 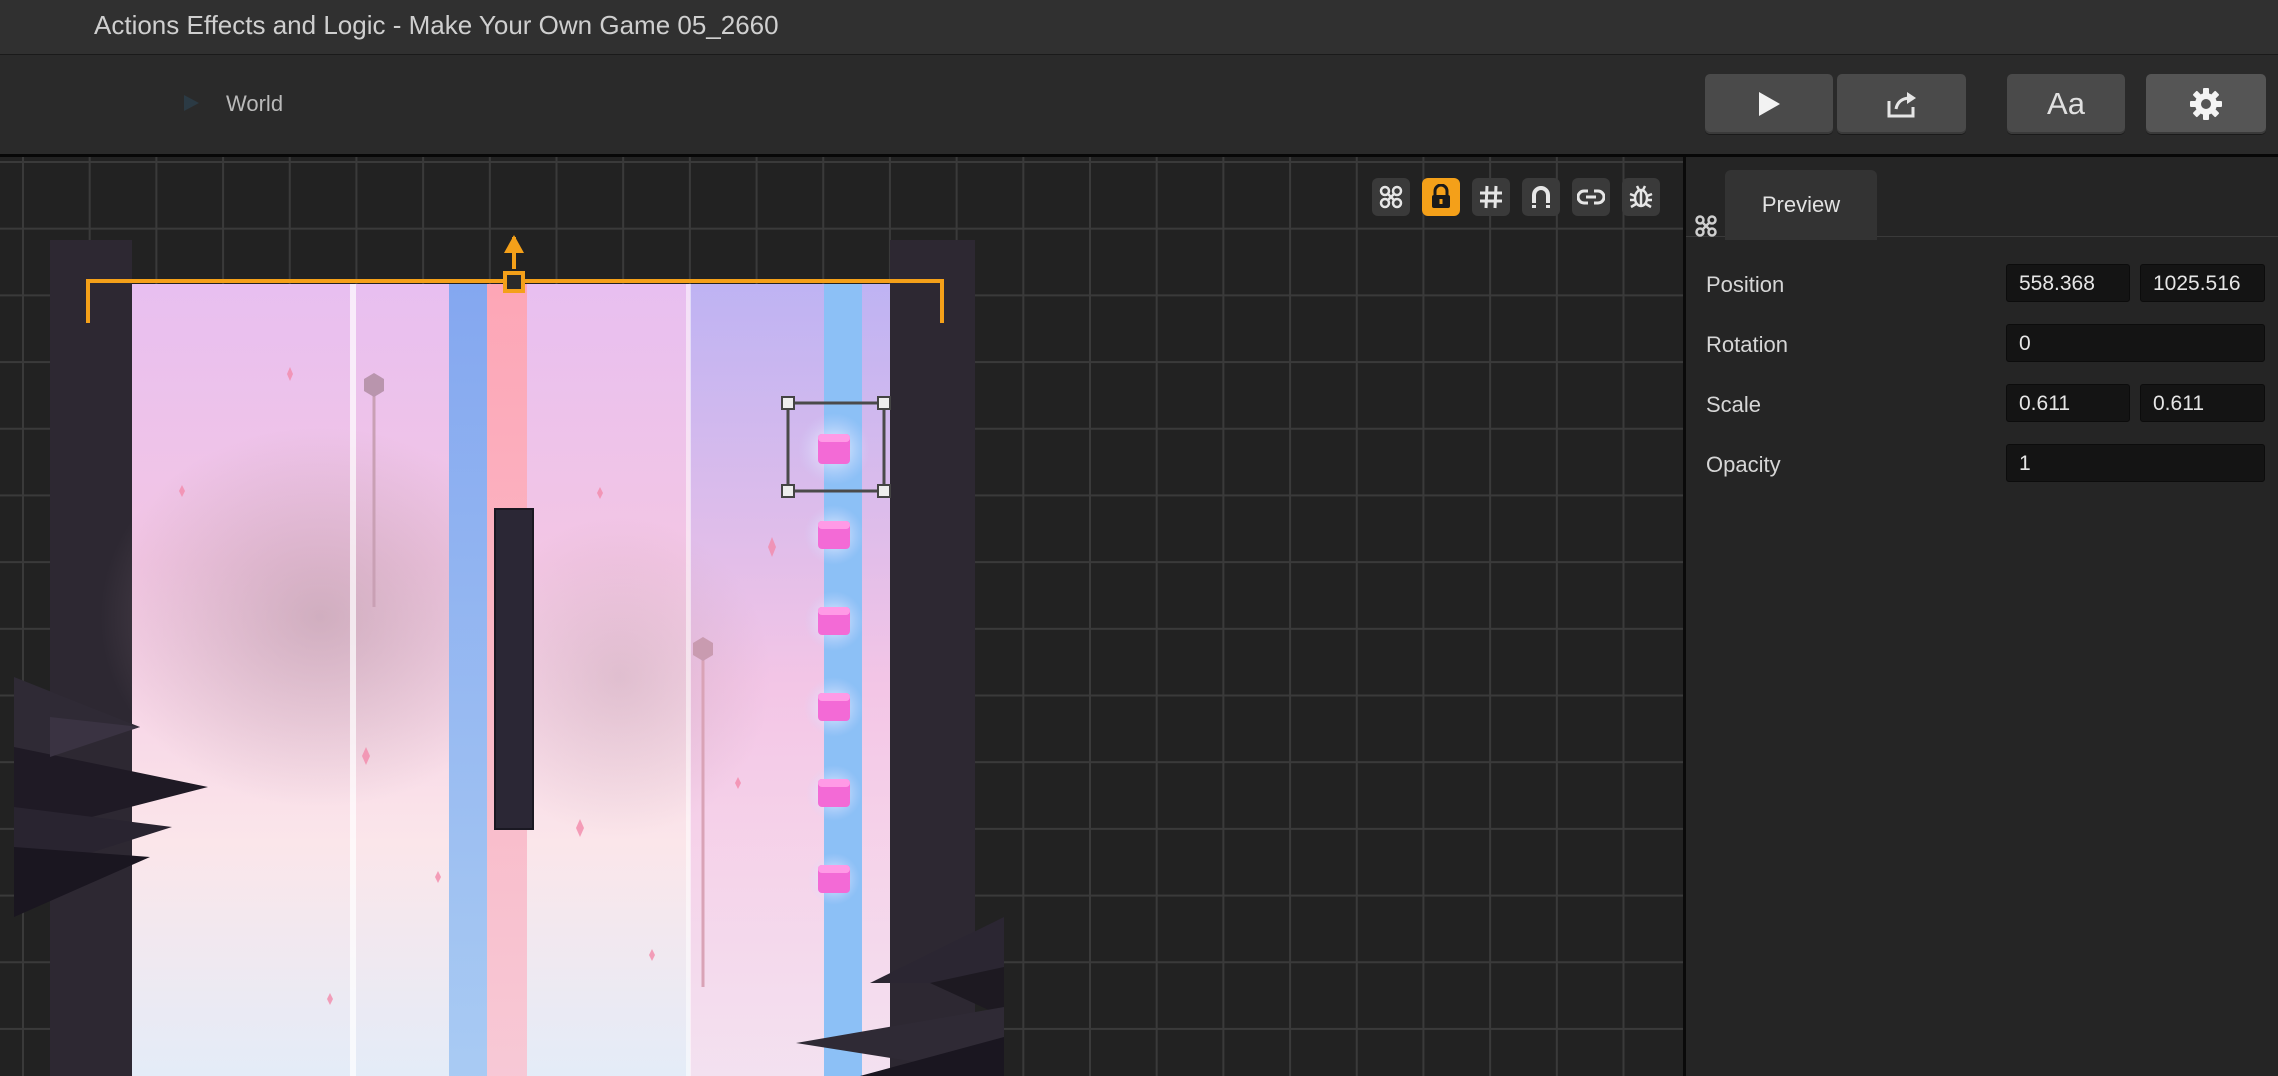 What do you see at coordinates (2135, 343) in the screenshot?
I see `rotation-field: 0` at bounding box center [2135, 343].